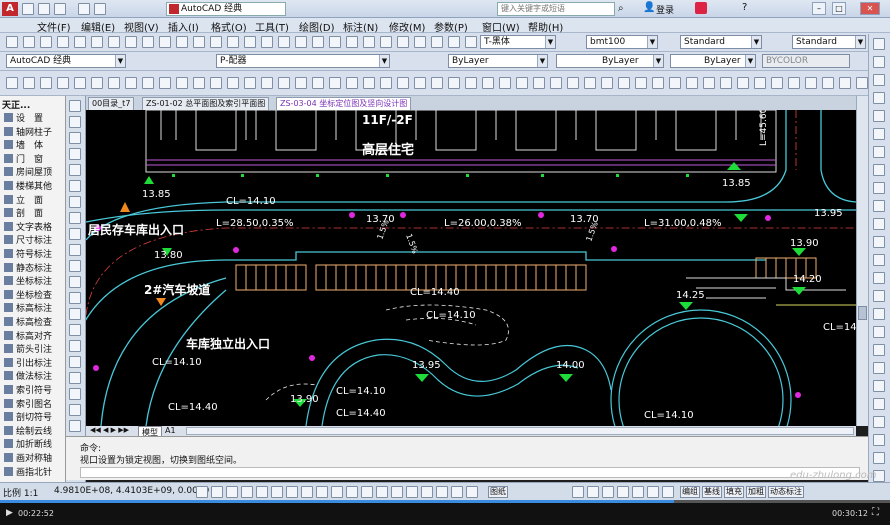 This screenshot has height=525, width=890. What do you see at coordinates (501, 26) in the screenshot?
I see `menu-item-10: 窗口(W)` at bounding box center [501, 26].